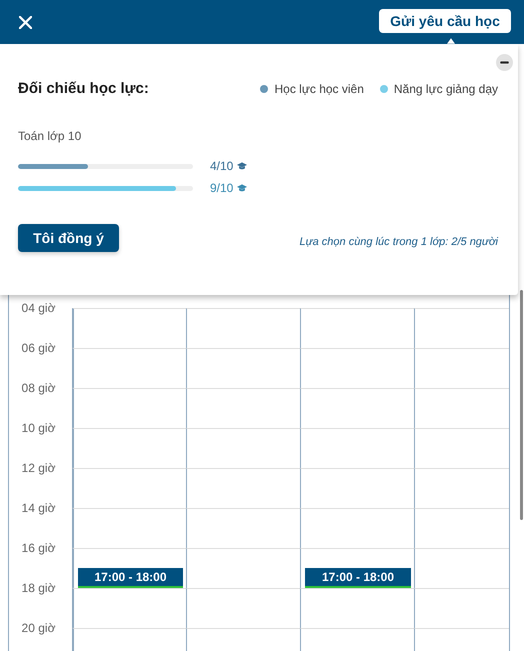 The image size is (524, 651). What do you see at coordinates (68, 238) in the screenshot?
I see `agree-button: Tôi đồng ý` at bounding box center [68, 238].